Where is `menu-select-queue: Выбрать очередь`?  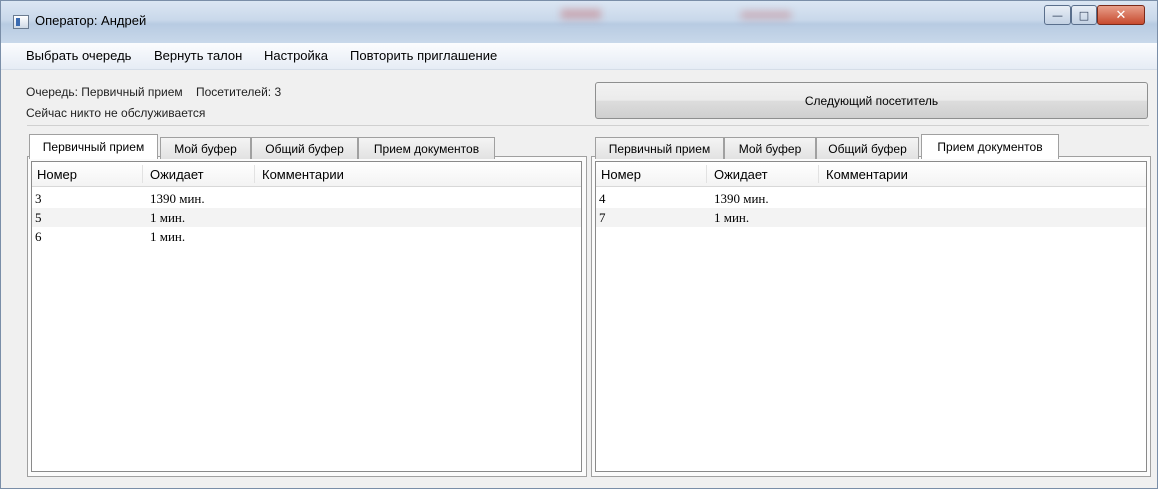
menu-select-queue: Выбрать очередь is located at coordinates (78, 55).